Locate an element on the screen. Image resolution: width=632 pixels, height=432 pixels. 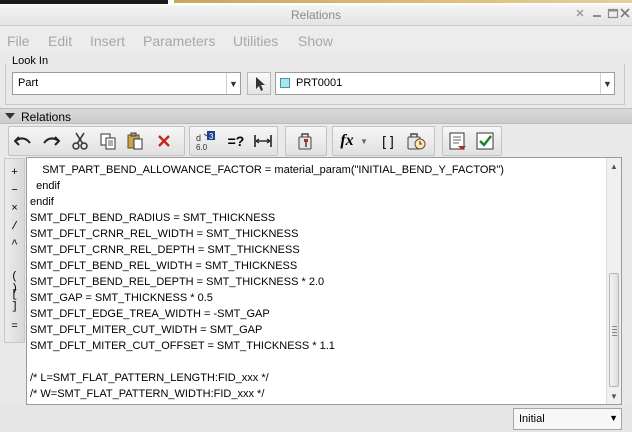
fx-label: fx is located at coordinates (347, 140).